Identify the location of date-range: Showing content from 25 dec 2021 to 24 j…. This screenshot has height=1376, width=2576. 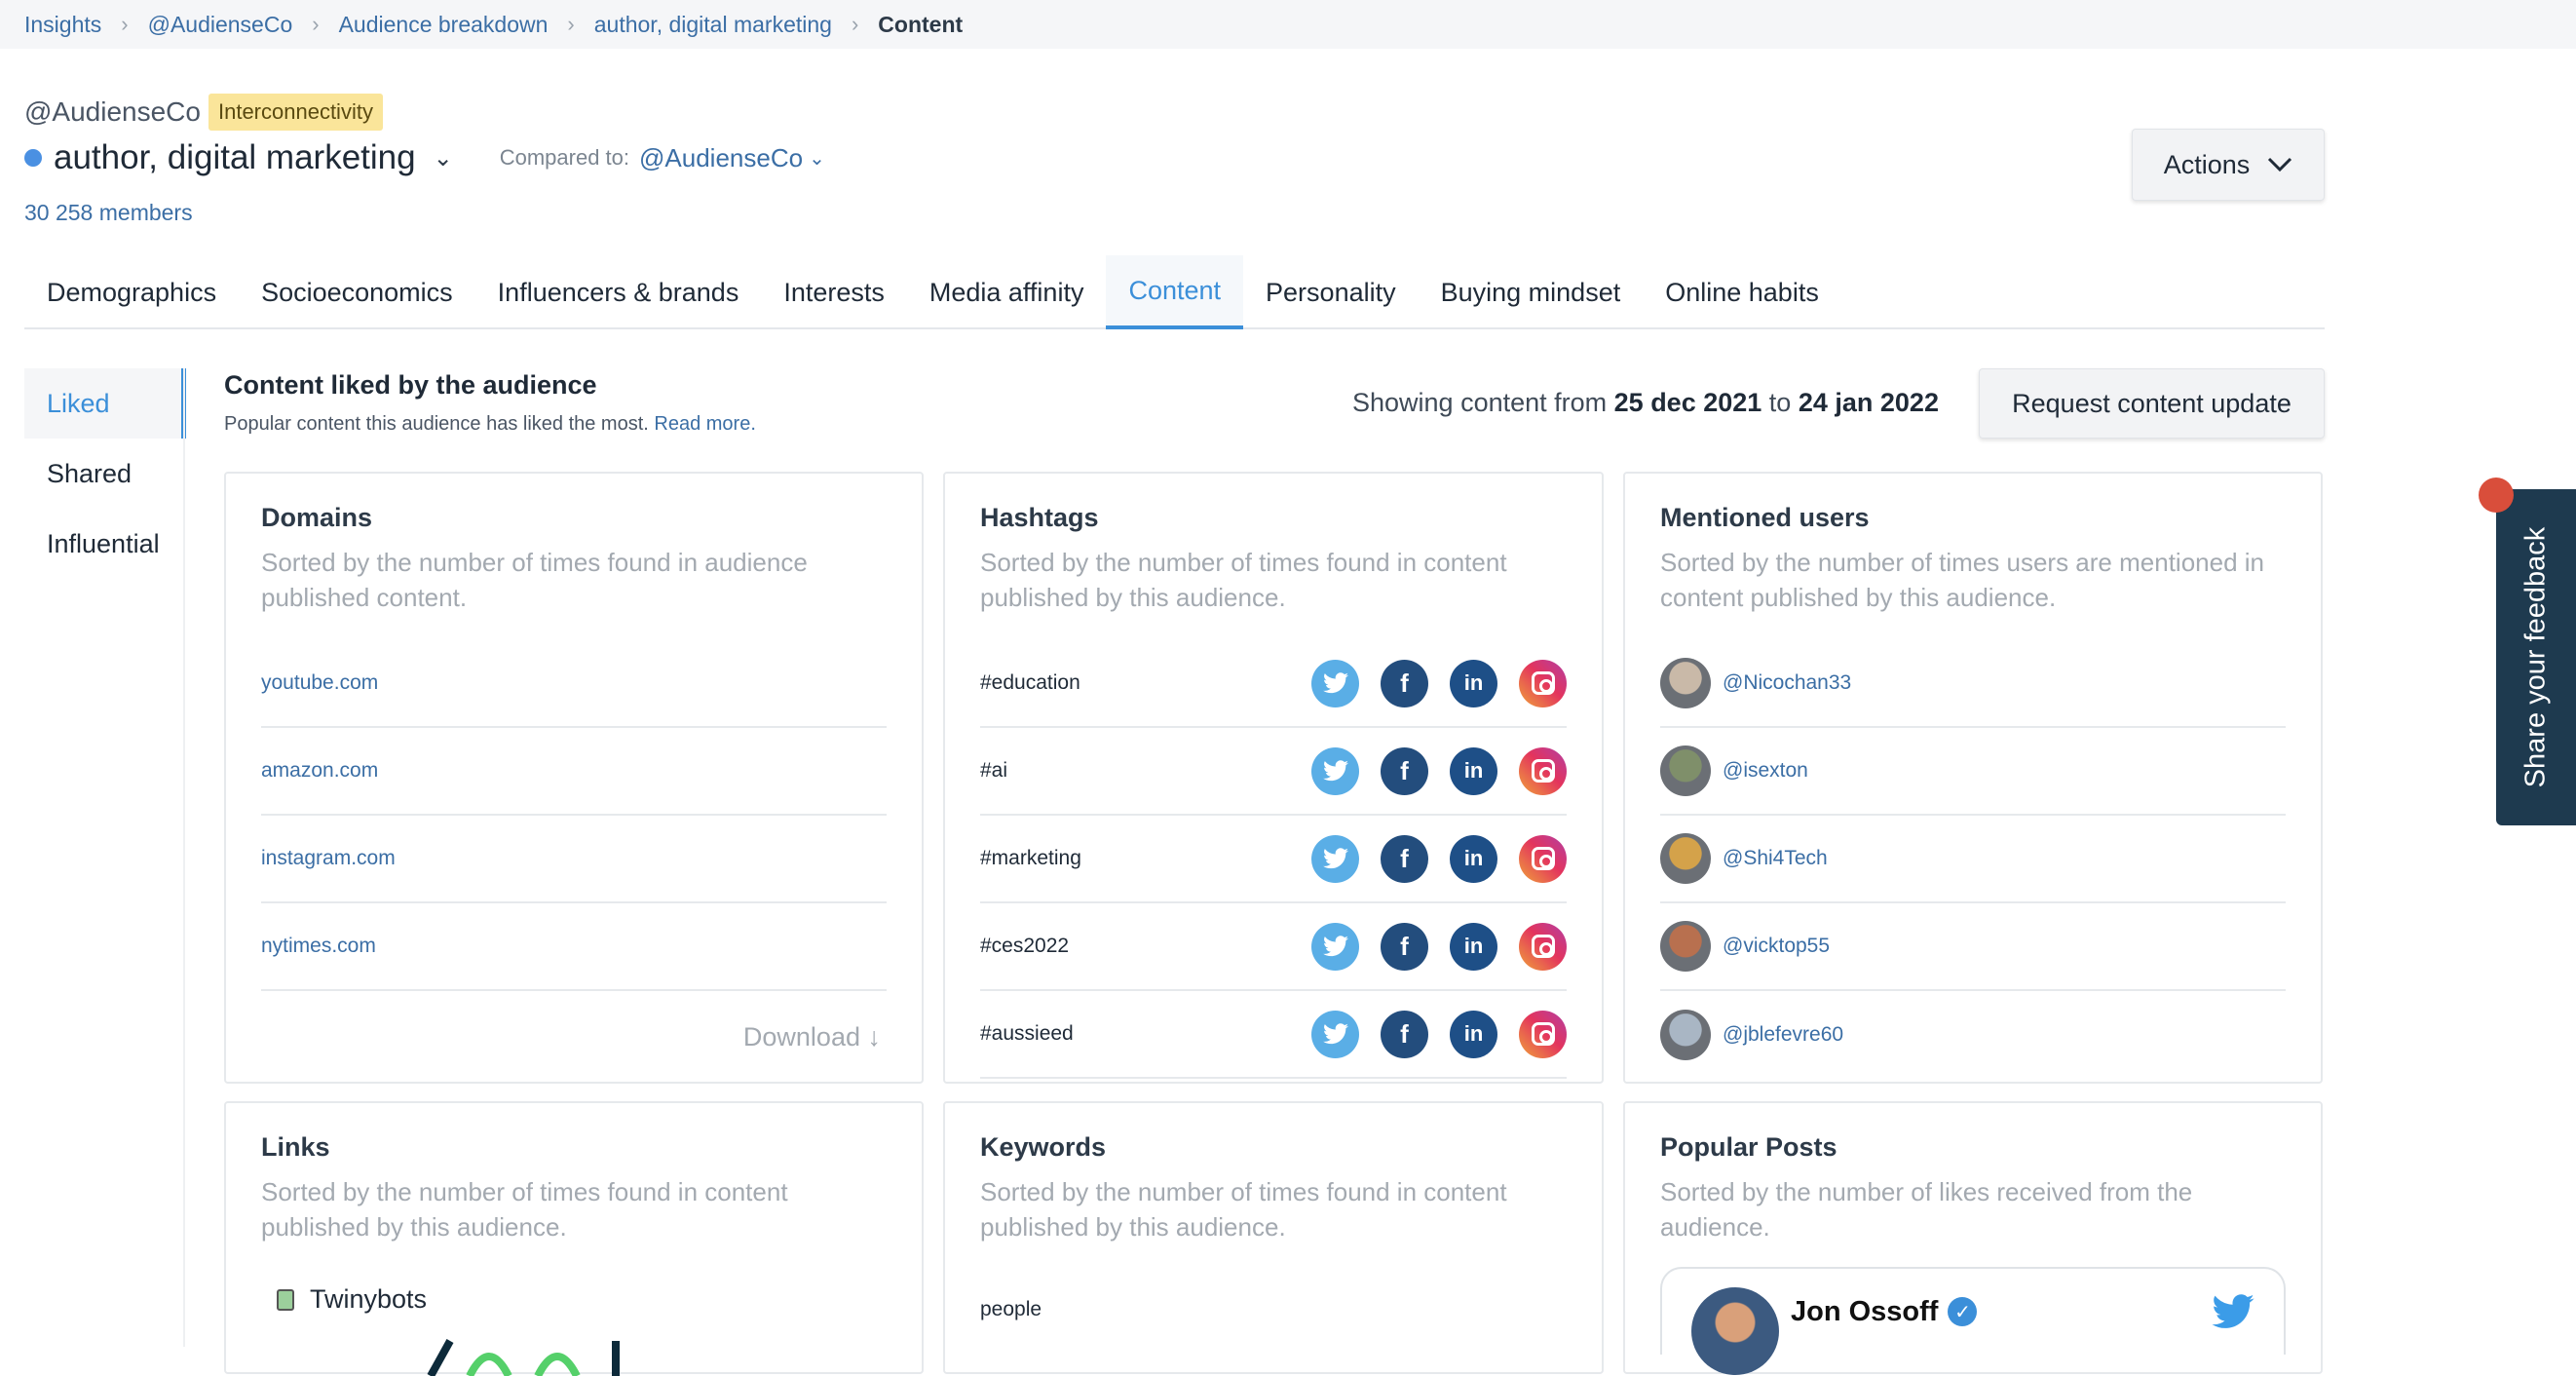
(1645, 403).